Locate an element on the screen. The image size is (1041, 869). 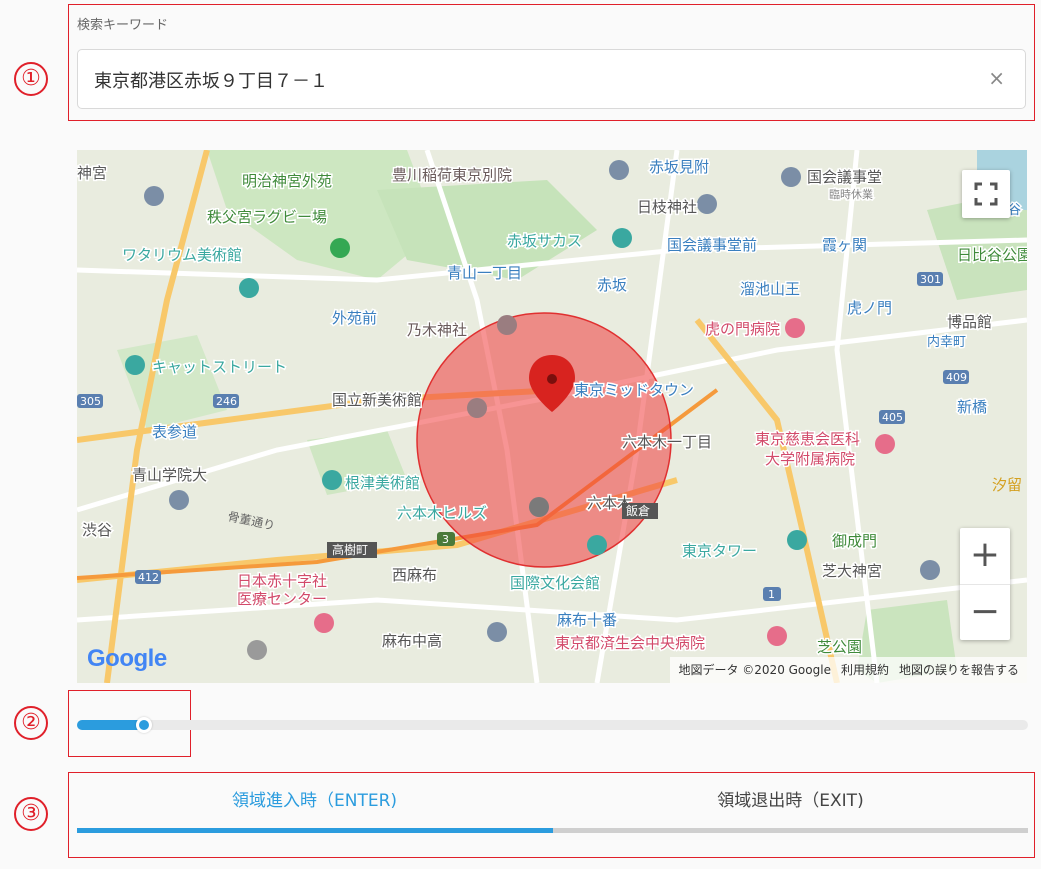
map-label: 日本赤十字社 is located at coordinates (282, 581).